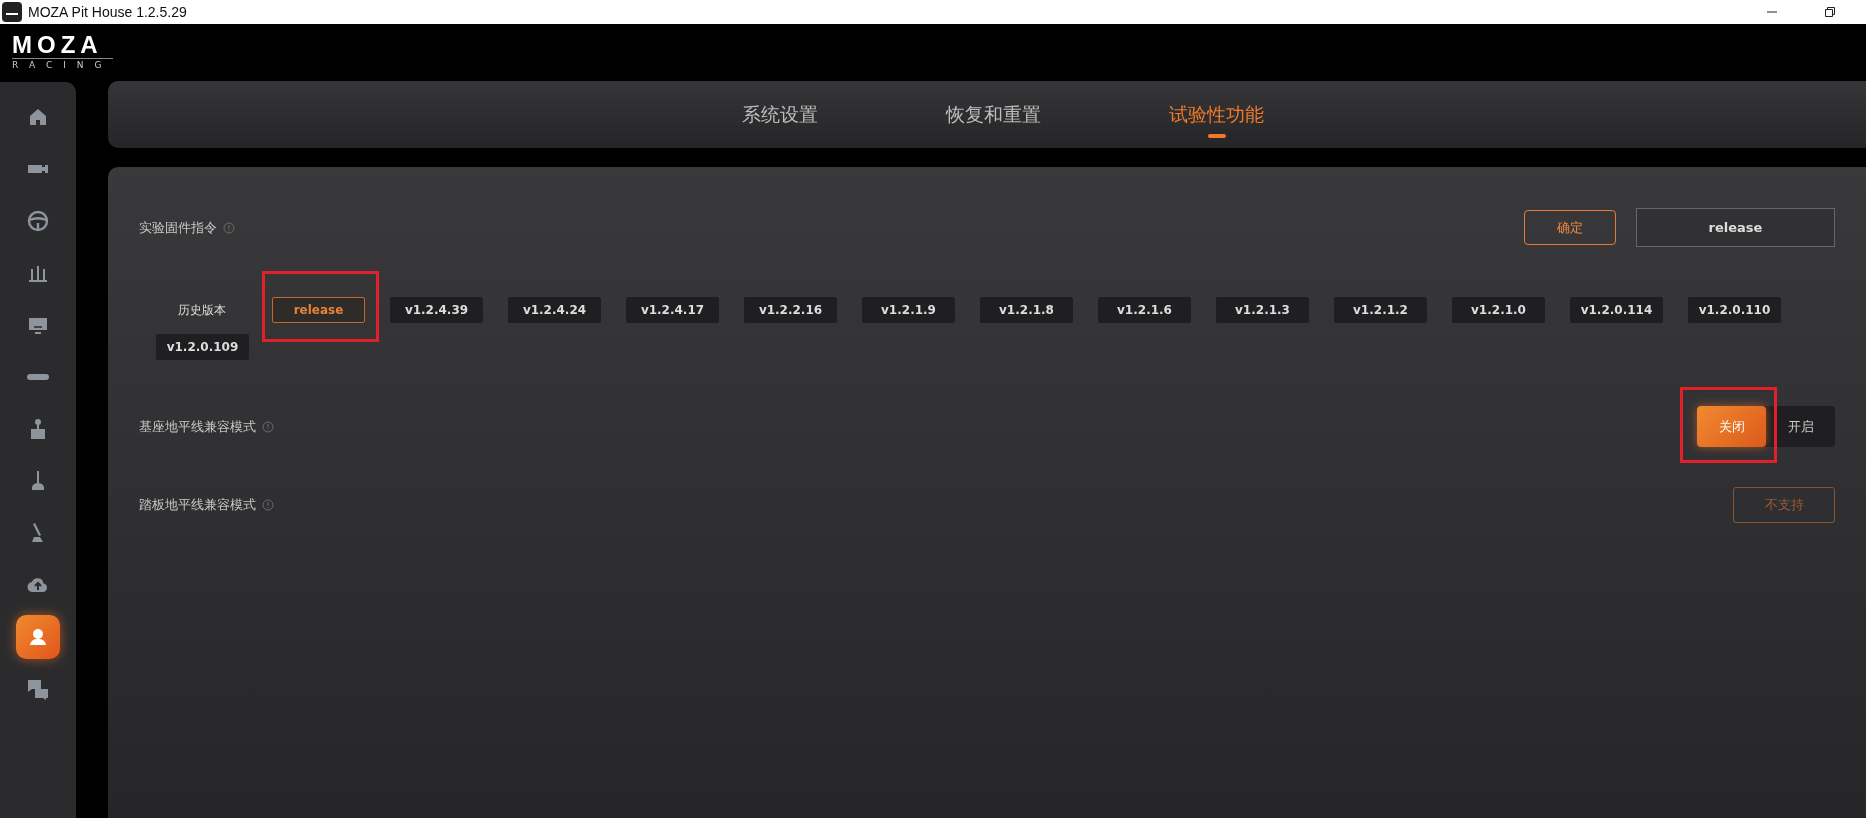 Image resolution: width=1866 pixels, height=818 pixels. I want to click on setting-label: 基座地平线兼容模式, so click(197, 426).